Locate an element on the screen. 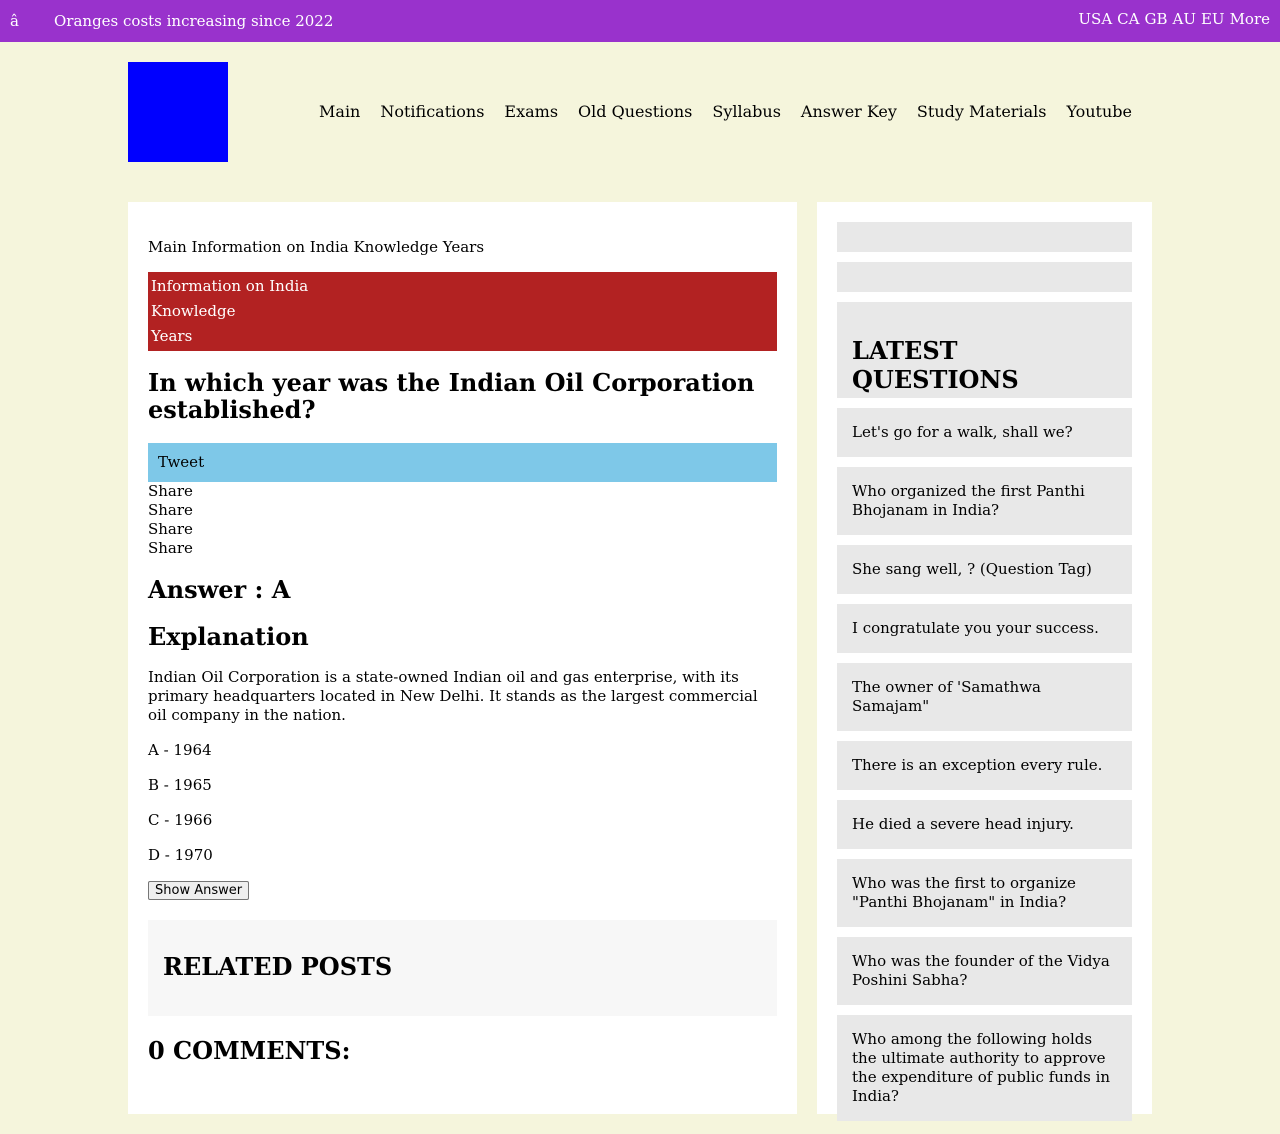  region-link-ca: CA is located at coordinates (1128, 19).